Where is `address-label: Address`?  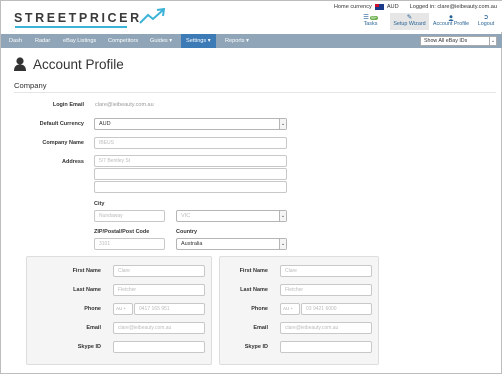 address-label: Address is located at coordinates (72, 162).